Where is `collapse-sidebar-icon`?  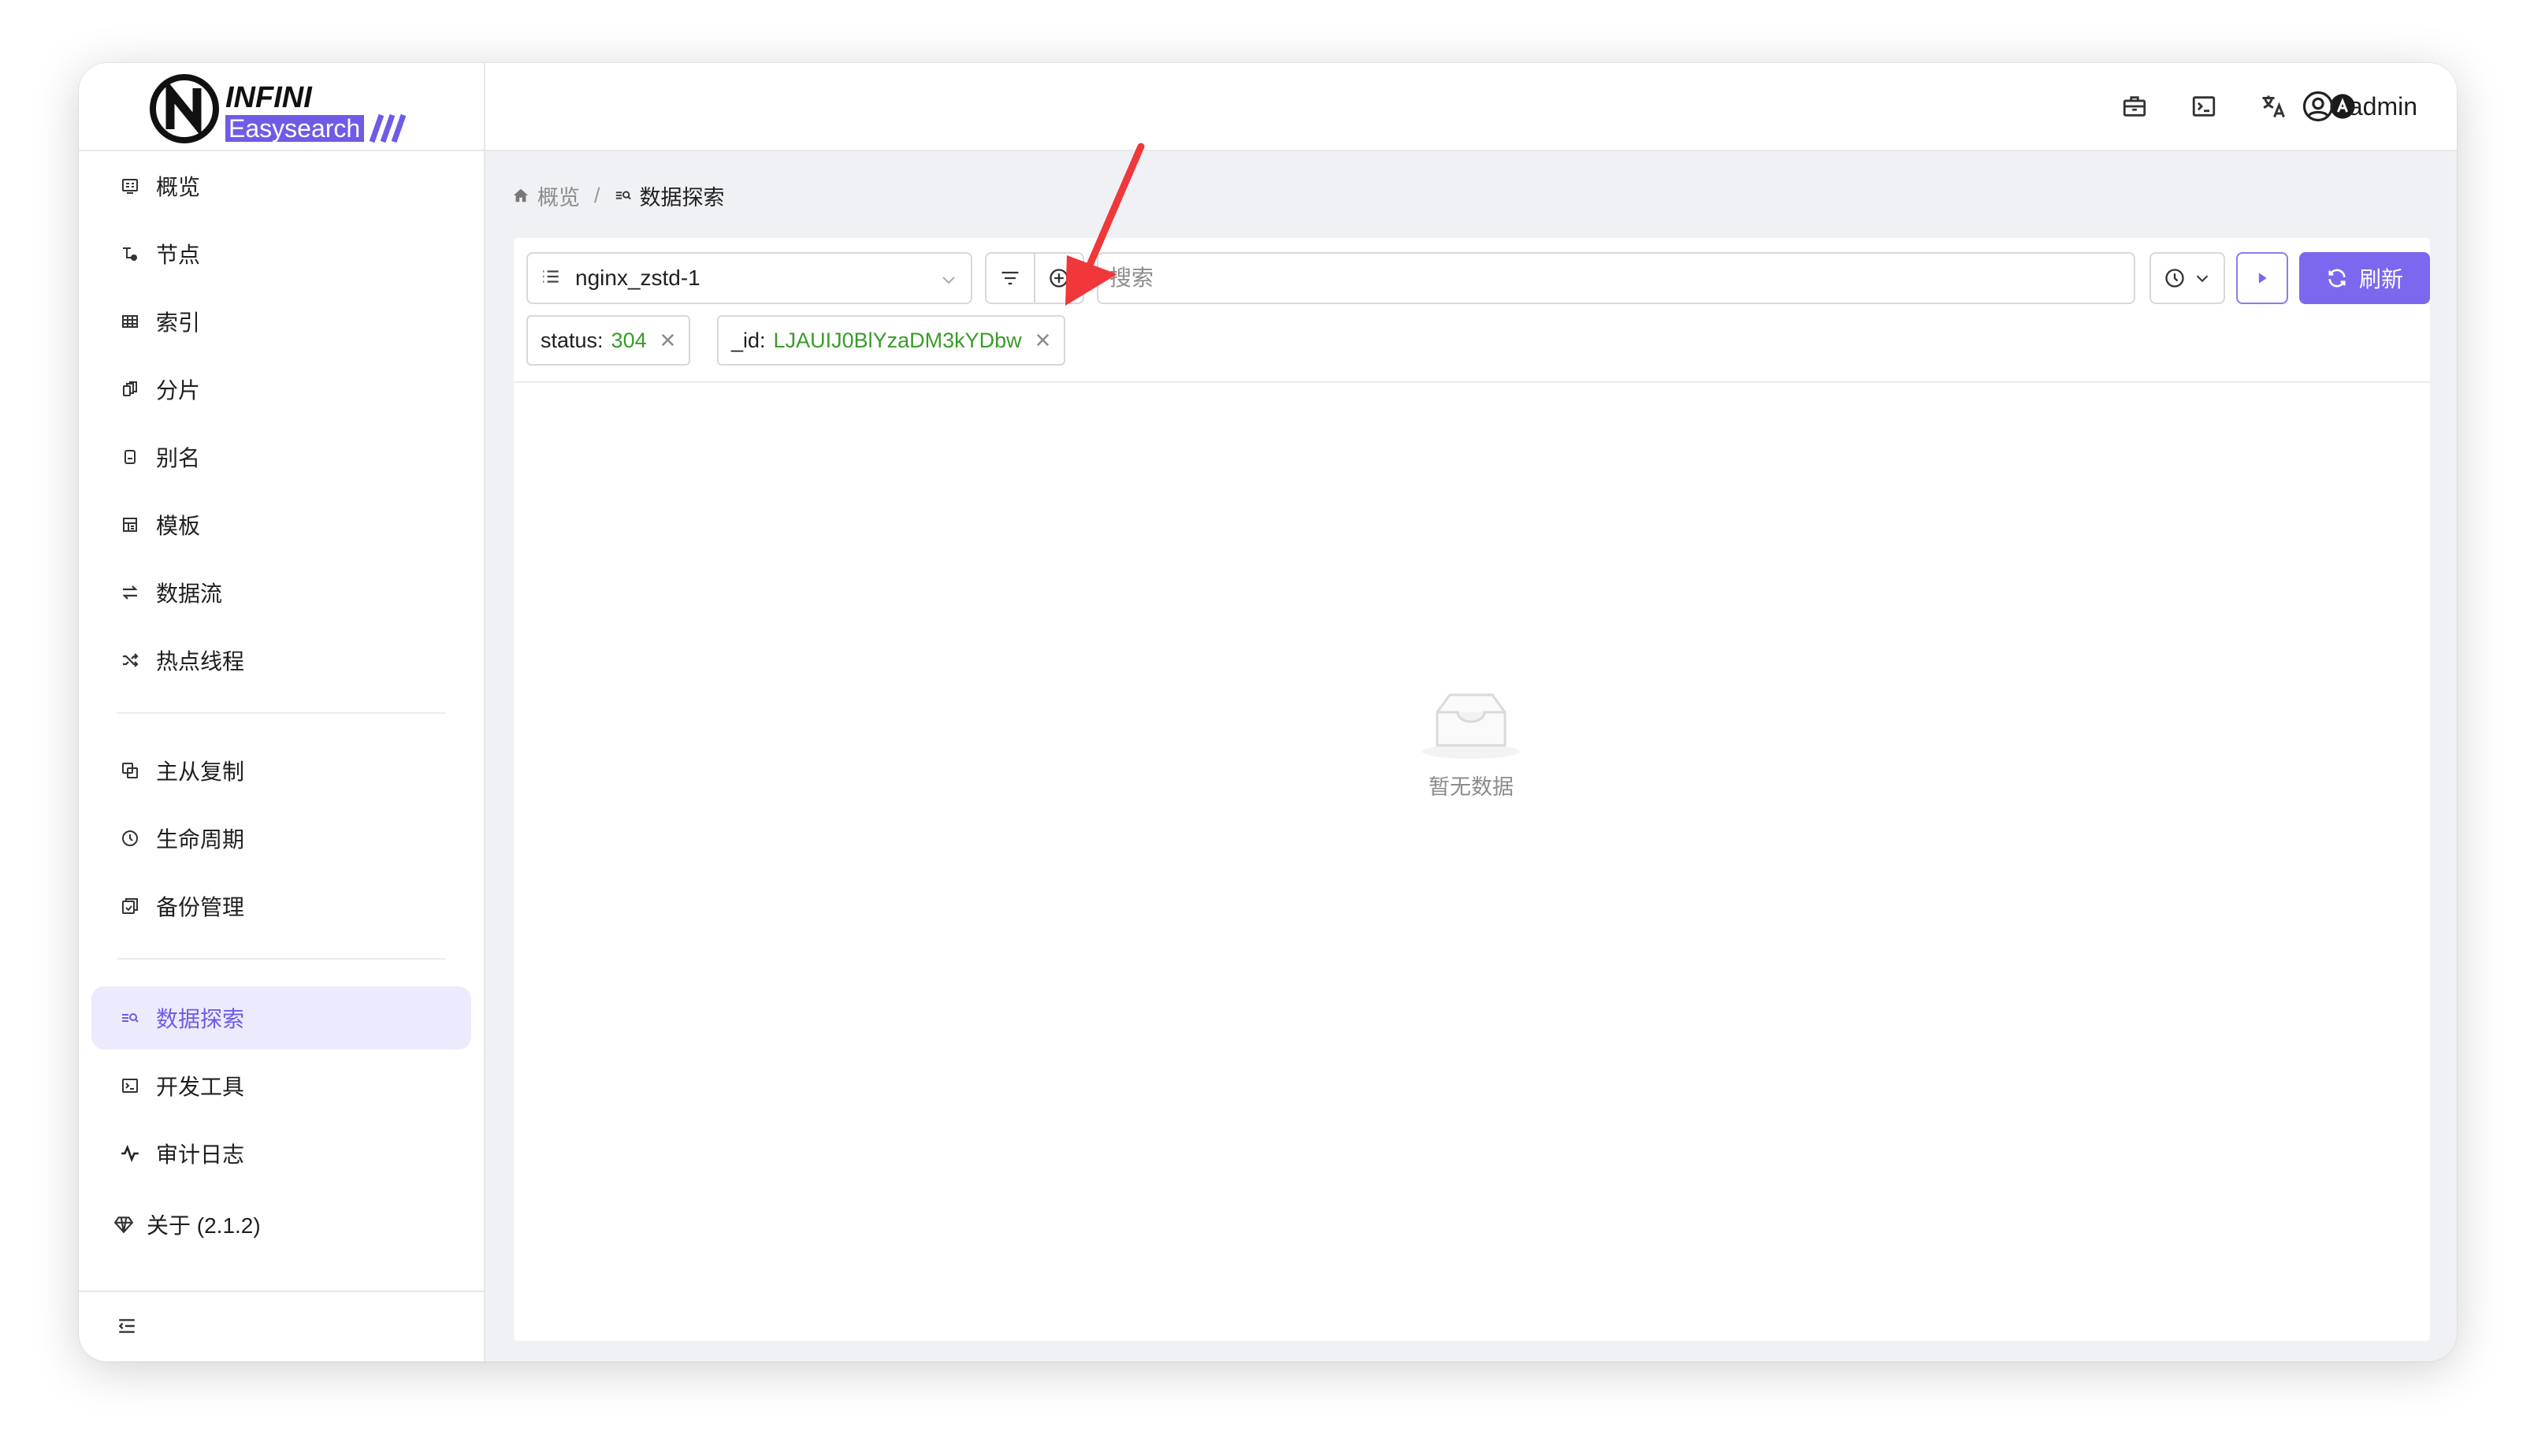
collapse-sidebar-icon is located at coordinates (128, 1327).